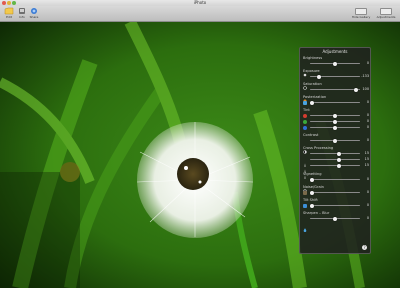  Describe the element at coordinates (367, 102) in the screenshot. I see `posterization-value: 0` at that location.